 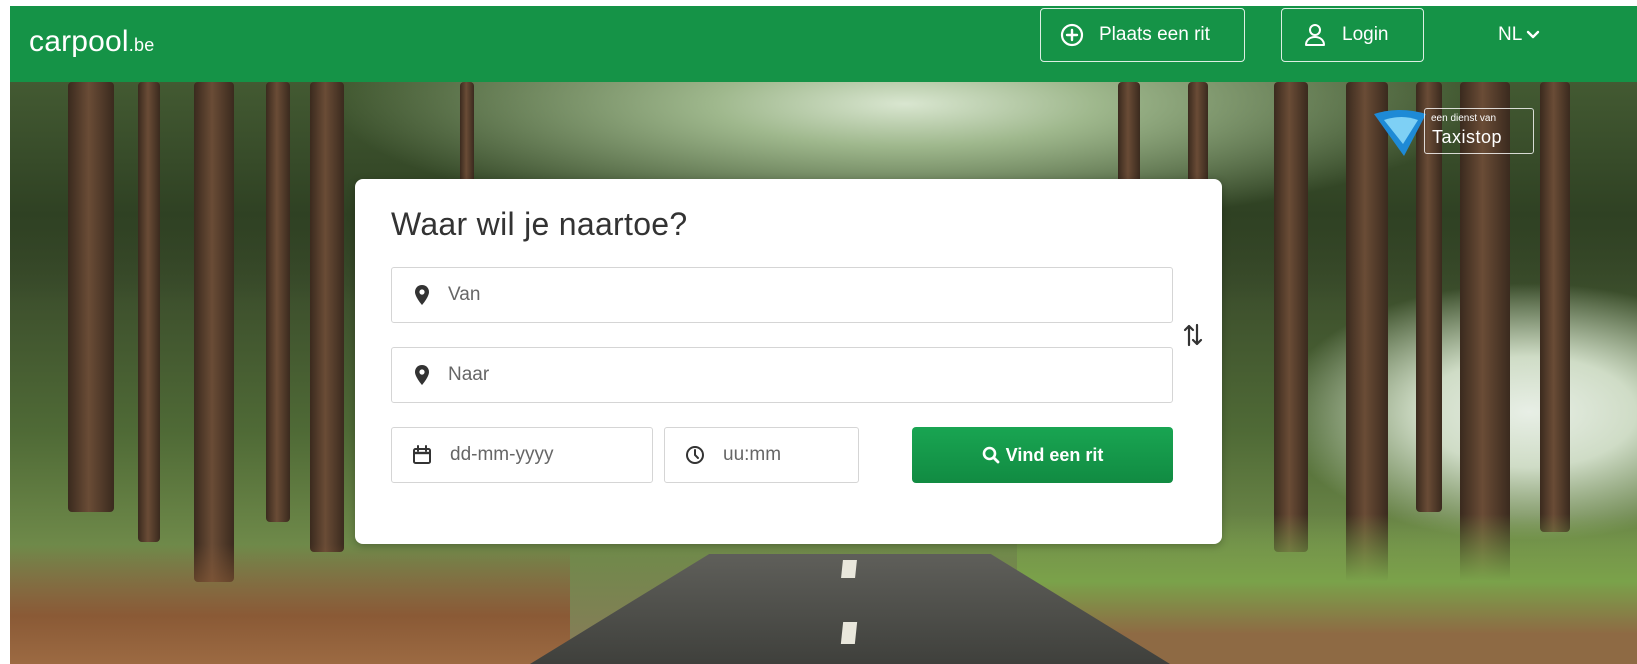 I want to click on carpool-logo: carpool.be, so click(x=91, y=42).